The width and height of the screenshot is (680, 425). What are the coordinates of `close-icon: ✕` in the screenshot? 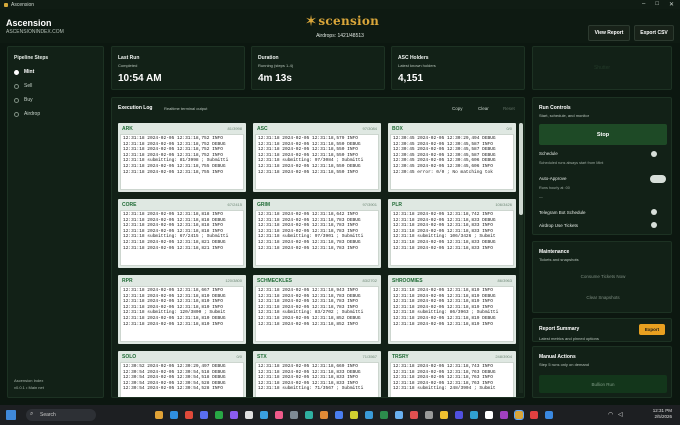 It's located at (671, 4).